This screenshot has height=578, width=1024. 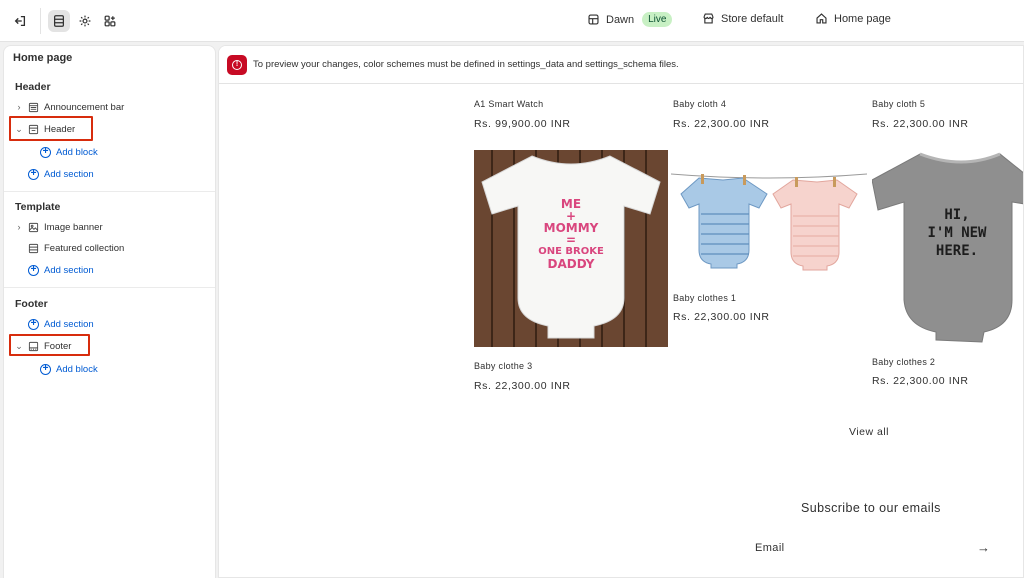 What do you see at coordinates (699, 104) in the screenshot?
I see `product-name: Baby cloth 4` at bounding box center [699, 104].